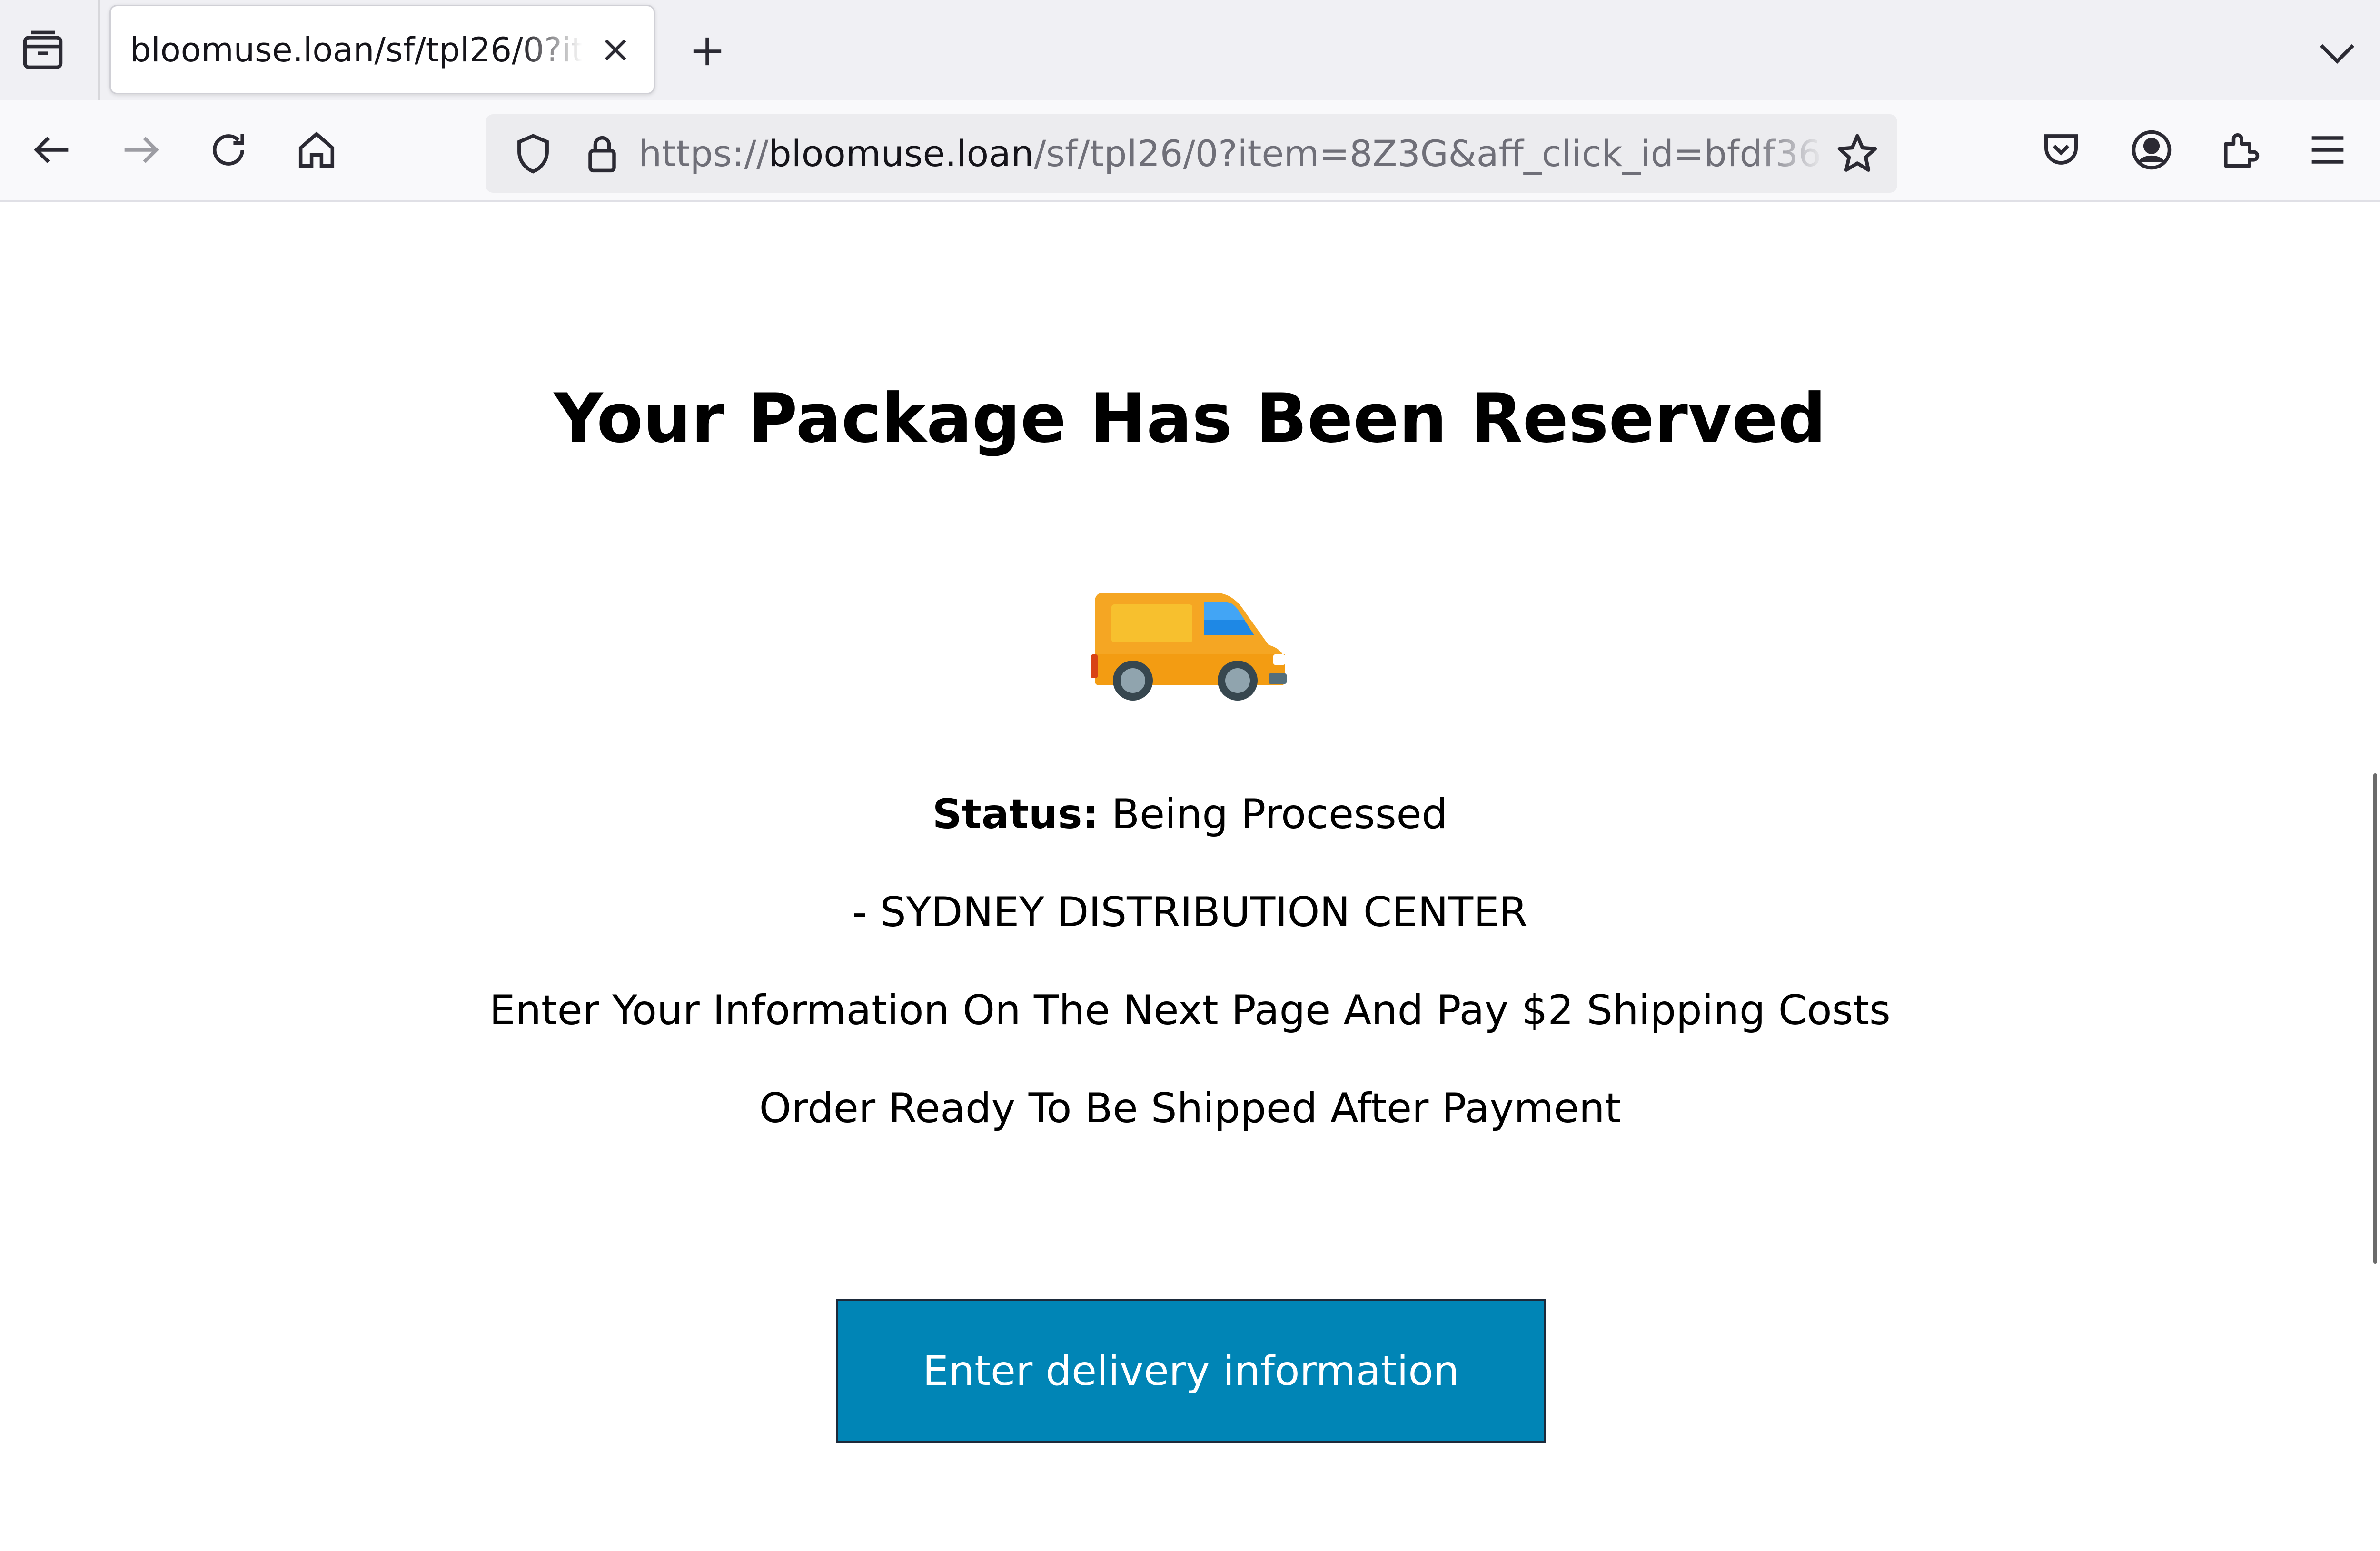 This screenshot has height=1551, width=2380. I want to click on enter-delivery-information-button: Enter delivery information, so click(1191, 1371).